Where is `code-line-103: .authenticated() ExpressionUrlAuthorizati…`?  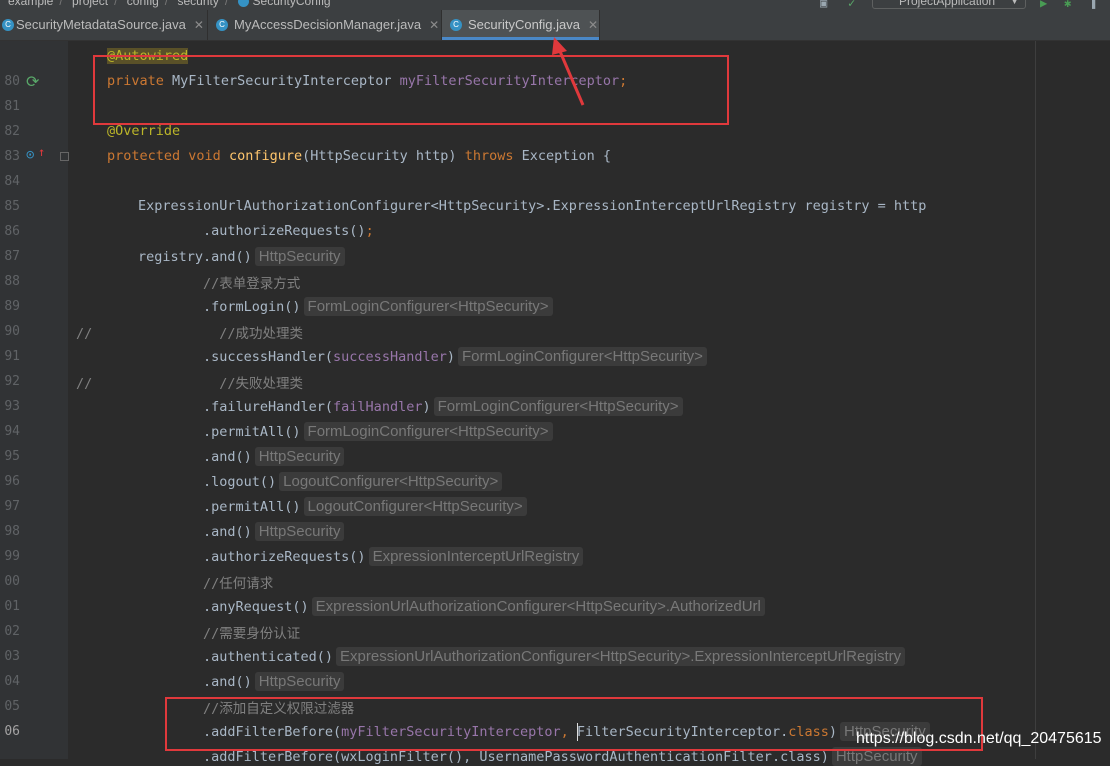
code-line-103: .authenticated() ExpressionUrlAuthorizati… is located at coordinates (554, 656).